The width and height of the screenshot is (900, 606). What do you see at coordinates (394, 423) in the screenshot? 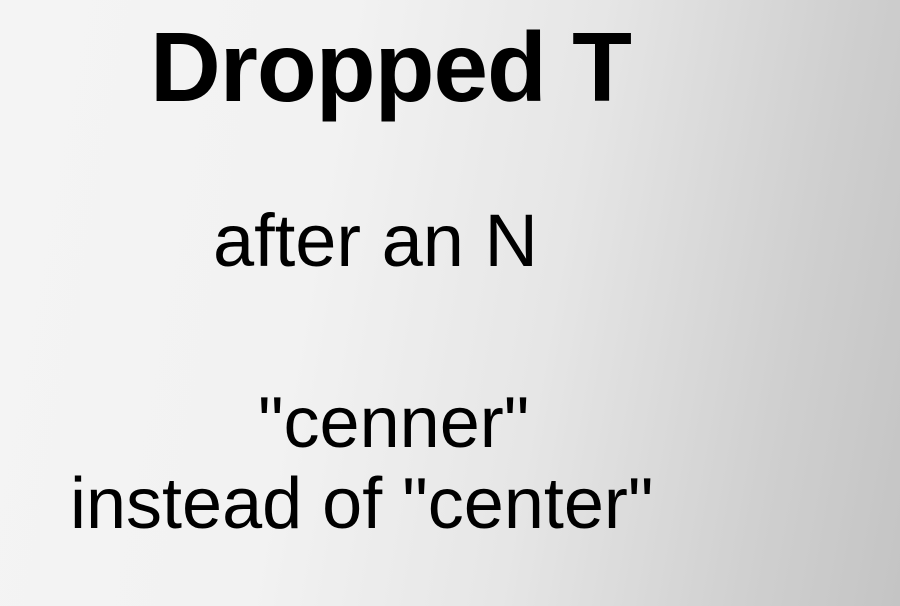
I see `example-word: "cenner"` at bounding box center [394, 423].